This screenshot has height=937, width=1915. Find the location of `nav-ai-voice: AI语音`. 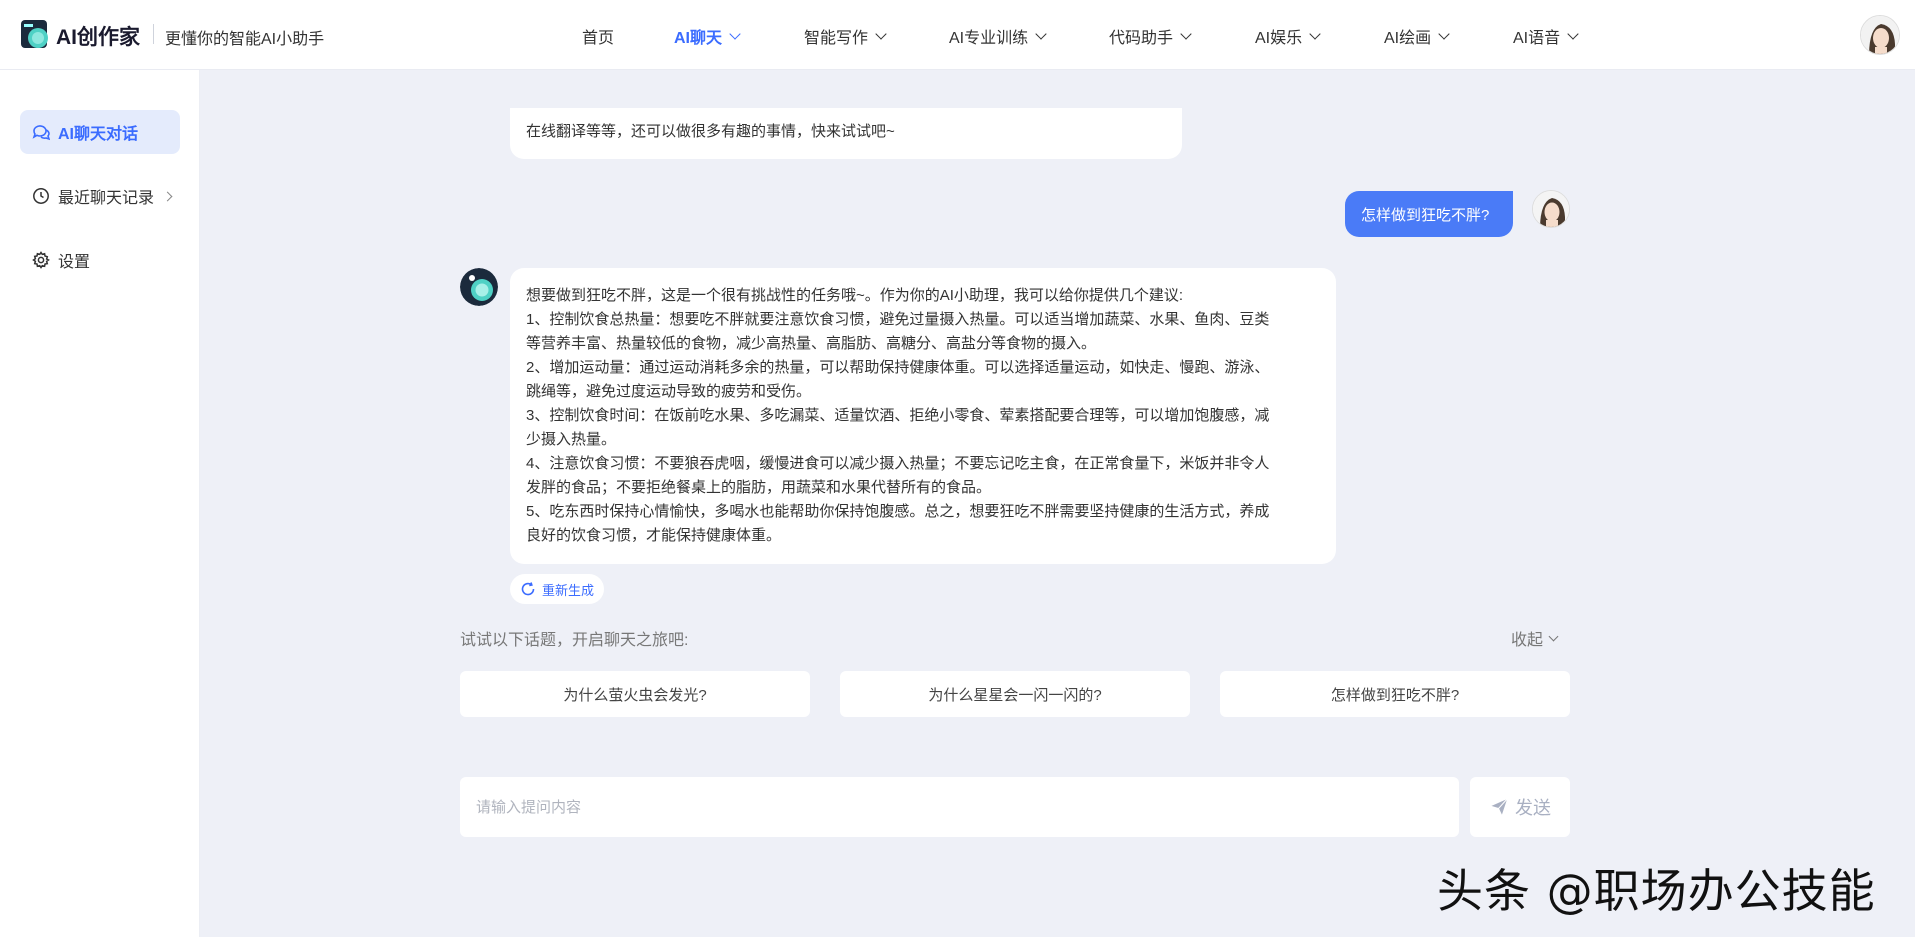

nav-ai-voice: AI语音 is located at coordinates (1546, 36).